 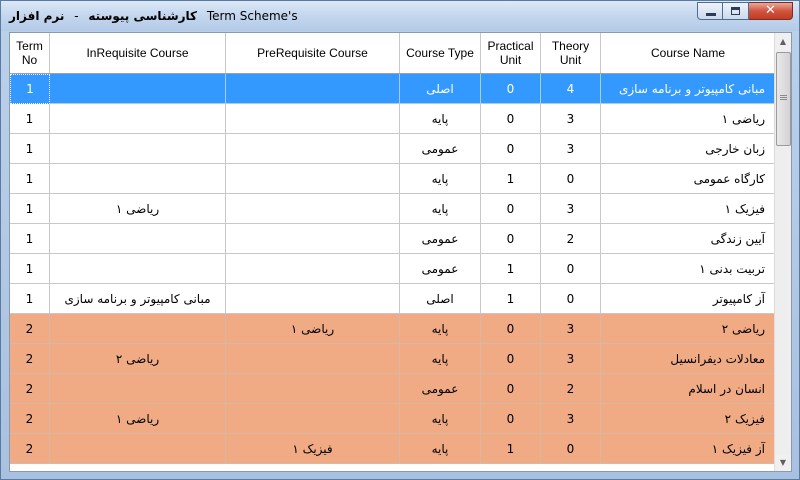 What do you see at coordinates (138, 299) in the screenshot?
I see `cell-inrequisite: مبانی کامپیوتر و برنامه سازی` at bounding box center [138, 299].